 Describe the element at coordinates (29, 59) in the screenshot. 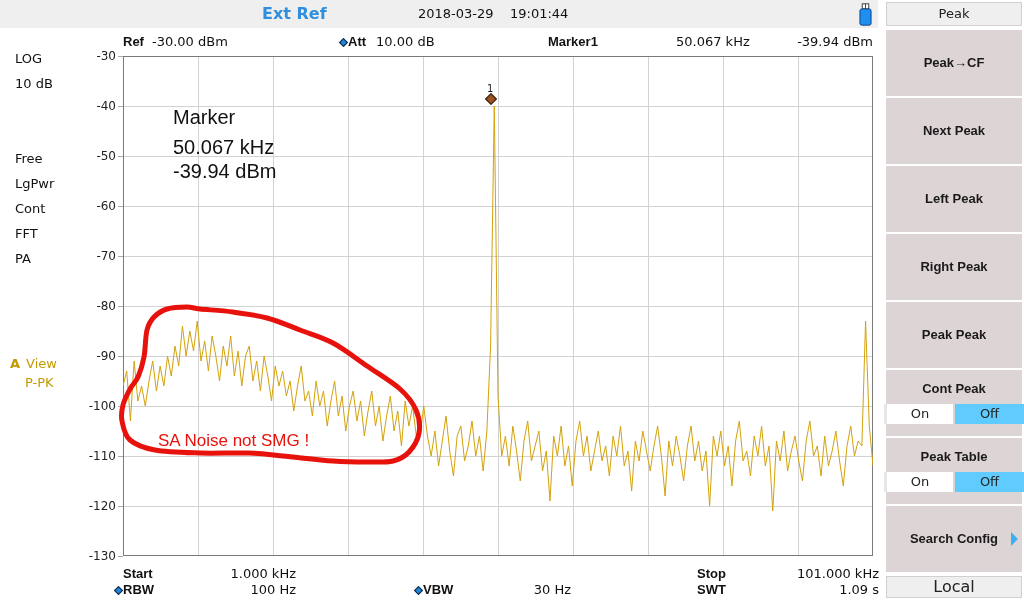

I see `scale-setting: LOG` at that location.